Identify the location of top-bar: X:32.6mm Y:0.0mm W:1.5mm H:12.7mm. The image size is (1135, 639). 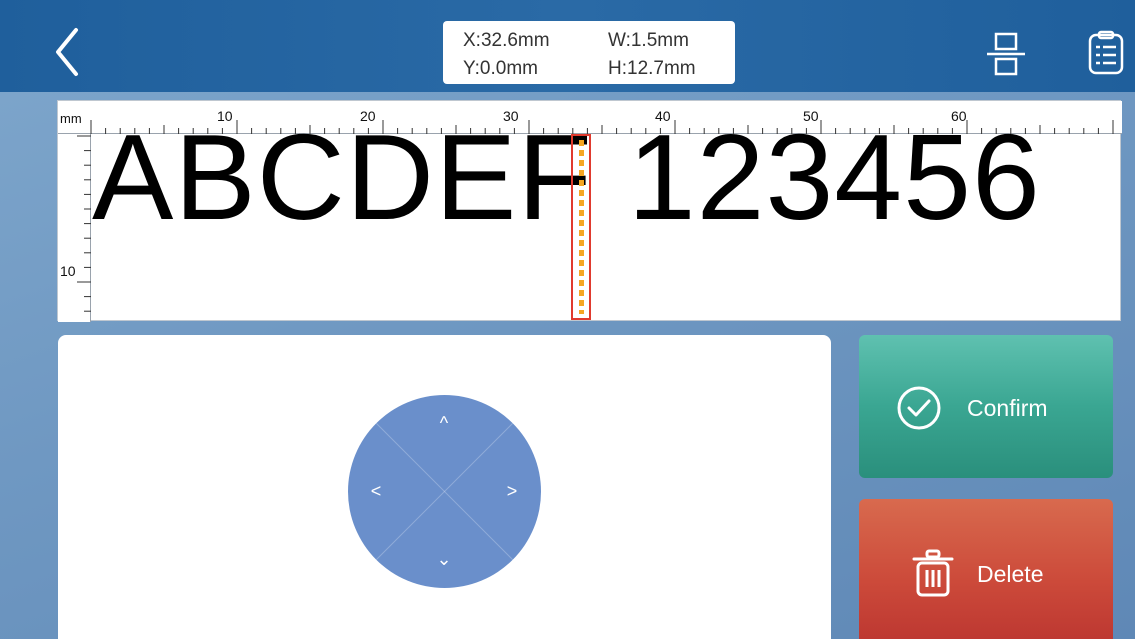
(567, 46).